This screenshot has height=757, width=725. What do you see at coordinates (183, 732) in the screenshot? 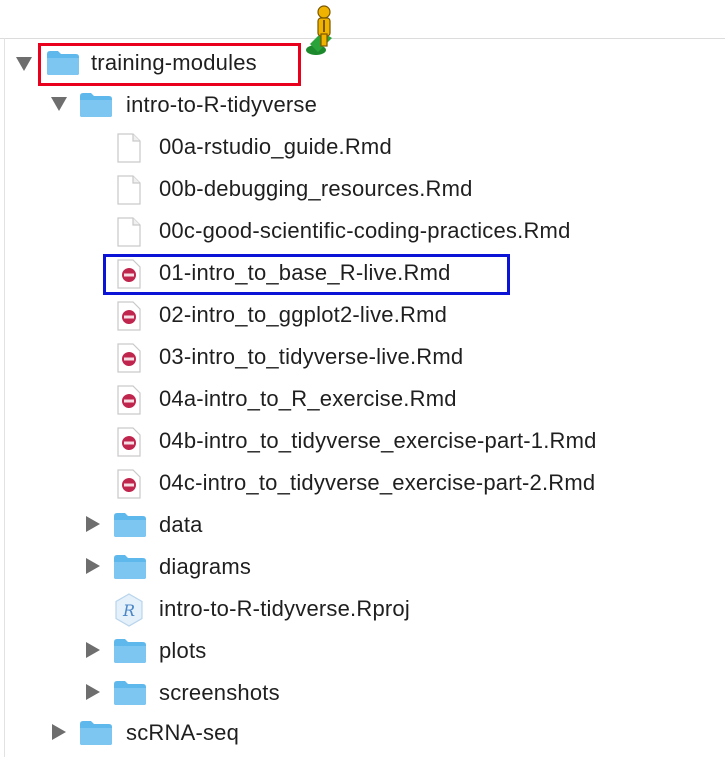
I see `tree-label: scRNA-seq` at bounding box center [183, 732].